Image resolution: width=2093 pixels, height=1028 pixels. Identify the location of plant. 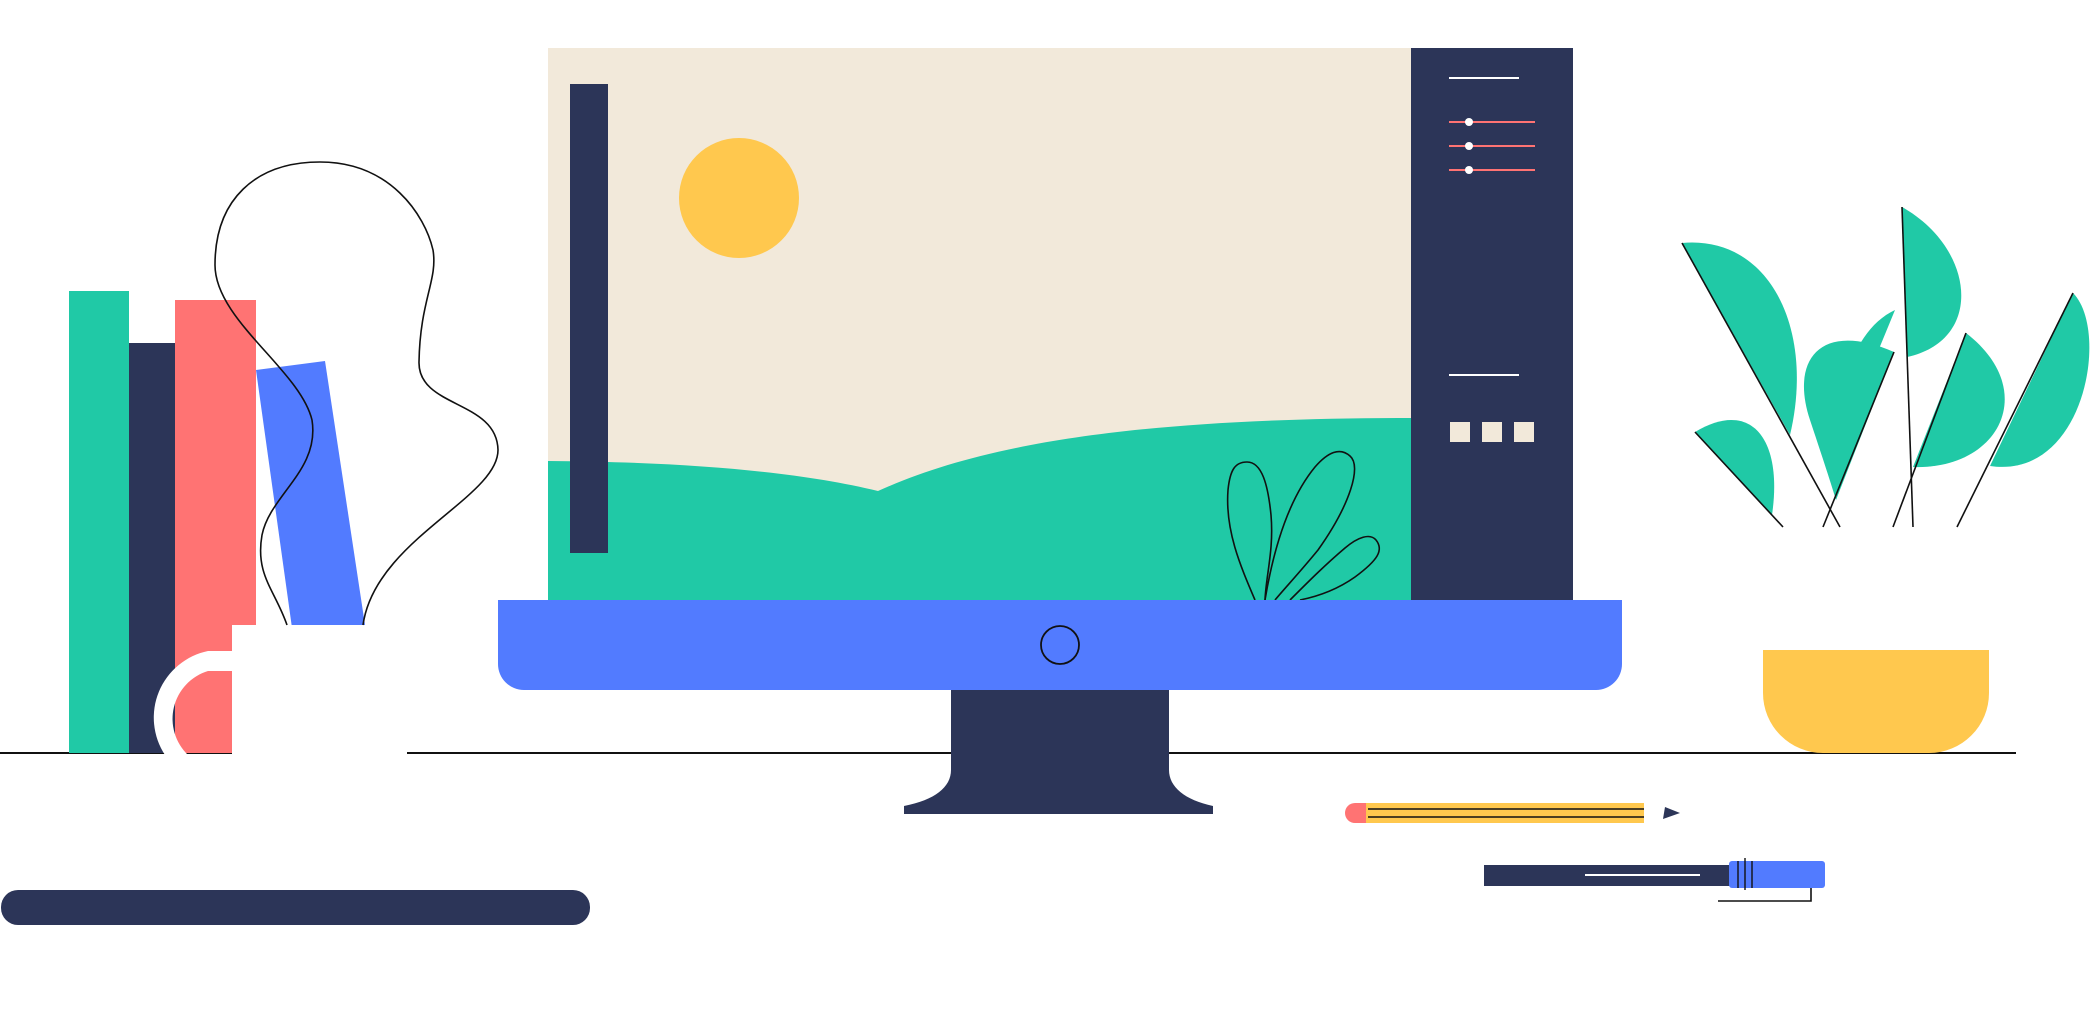
(1885, 367).